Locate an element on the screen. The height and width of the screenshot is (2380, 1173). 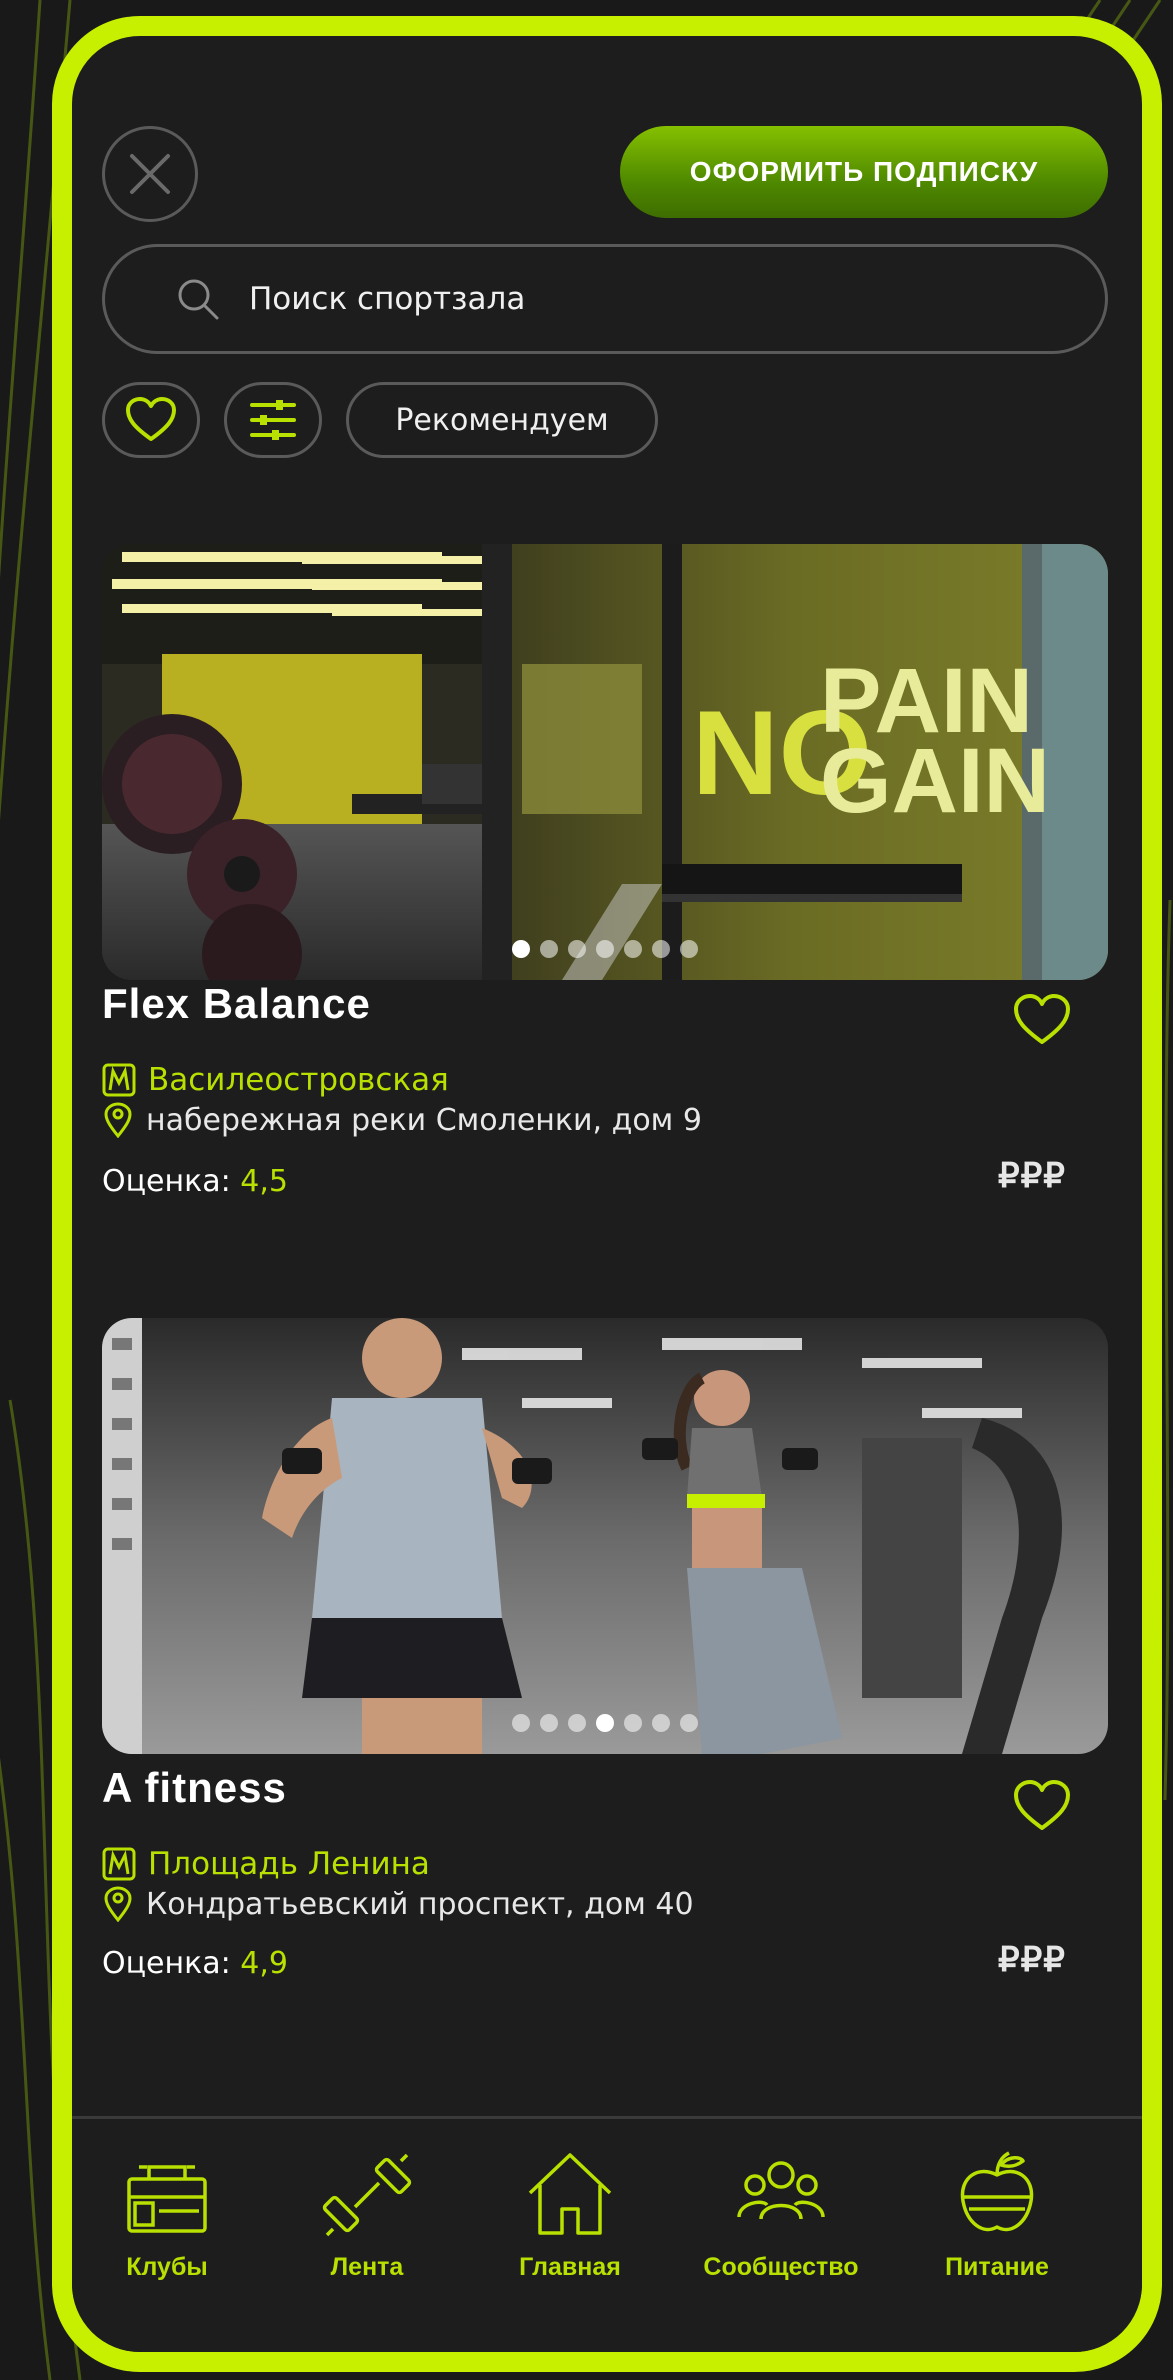
gym-rating: Оценка: 4,9 is located at coordinates (195, 1963).